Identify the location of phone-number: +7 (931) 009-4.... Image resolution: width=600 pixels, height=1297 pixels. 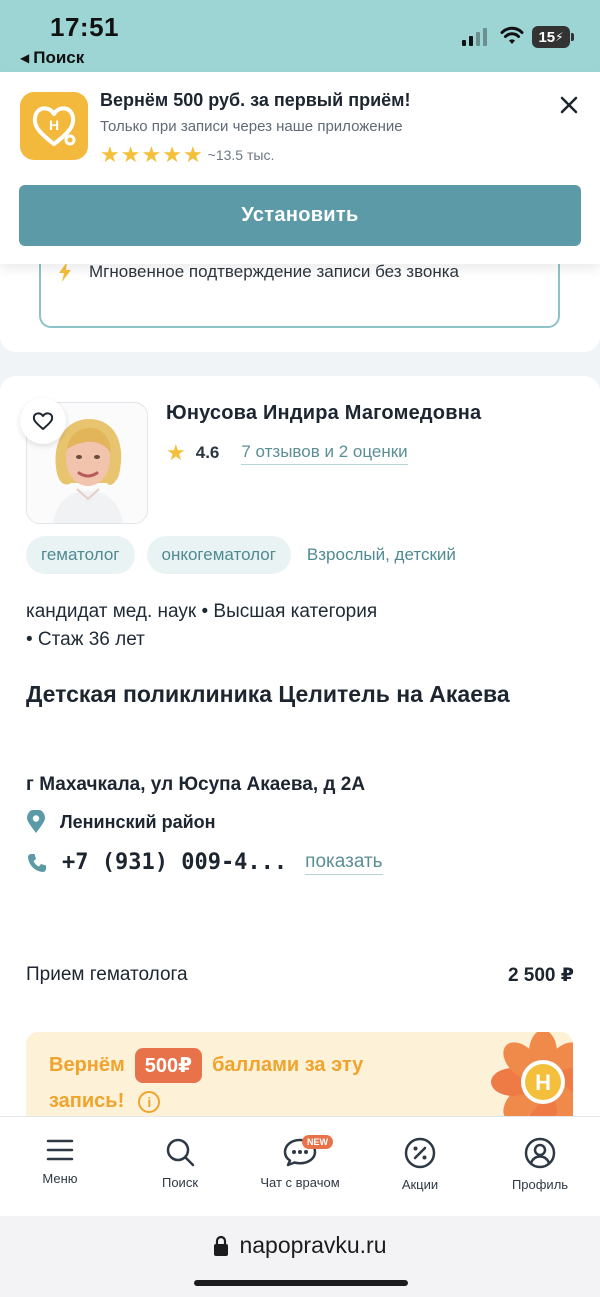
(175, 862).